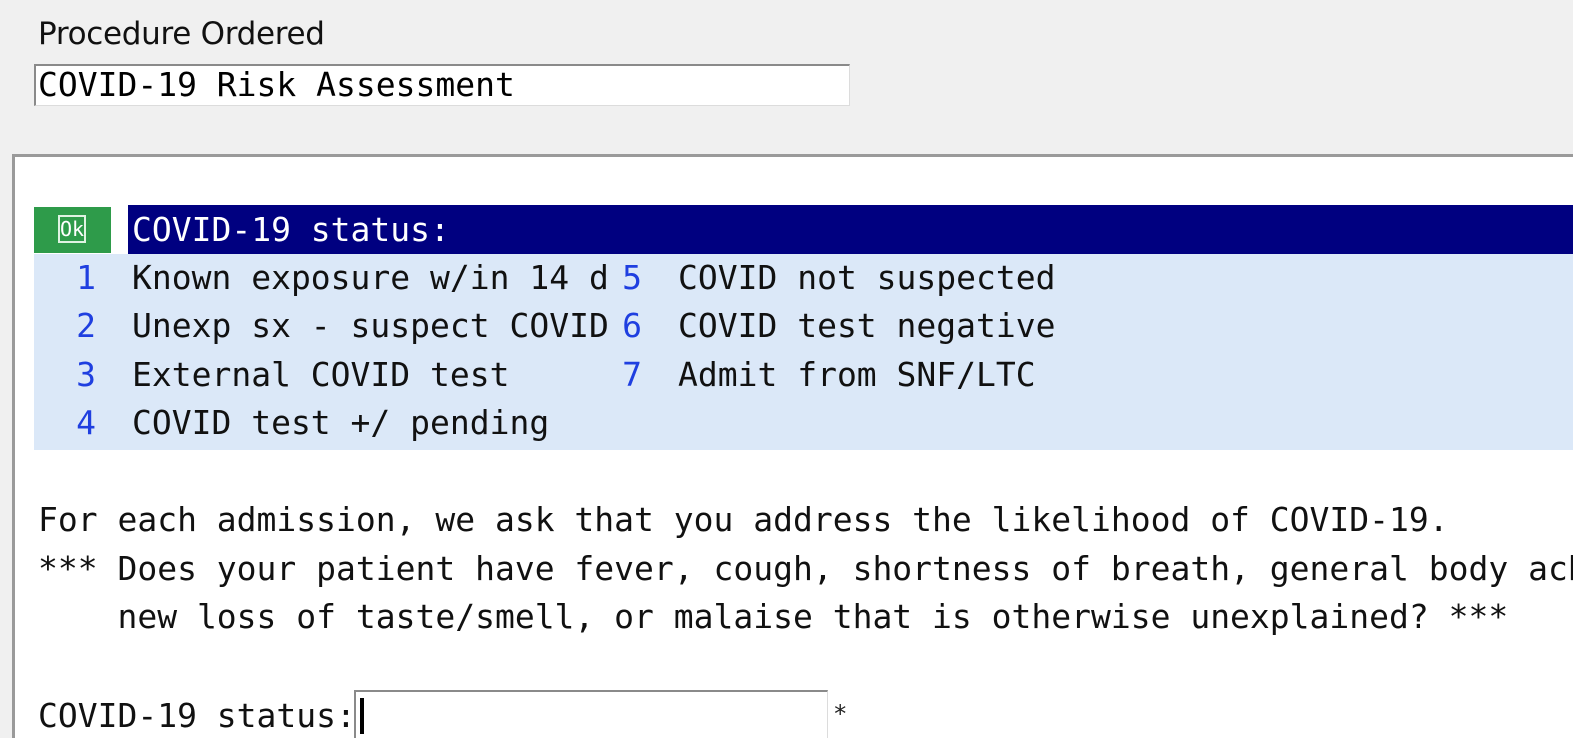  I want to click on option-label: Known exposure w/in 14 d, so click(370, 277).